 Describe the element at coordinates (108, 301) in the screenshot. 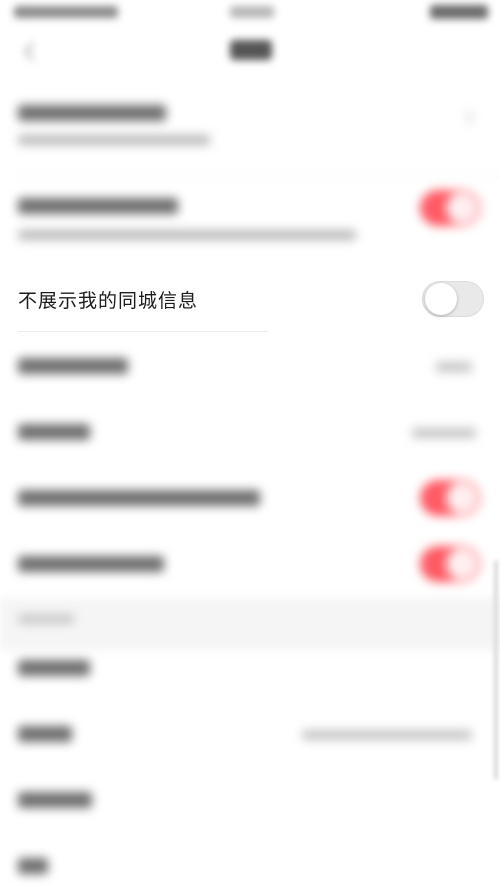

I see `hide-local-info-label: 不展示我的同城信息` at that location.